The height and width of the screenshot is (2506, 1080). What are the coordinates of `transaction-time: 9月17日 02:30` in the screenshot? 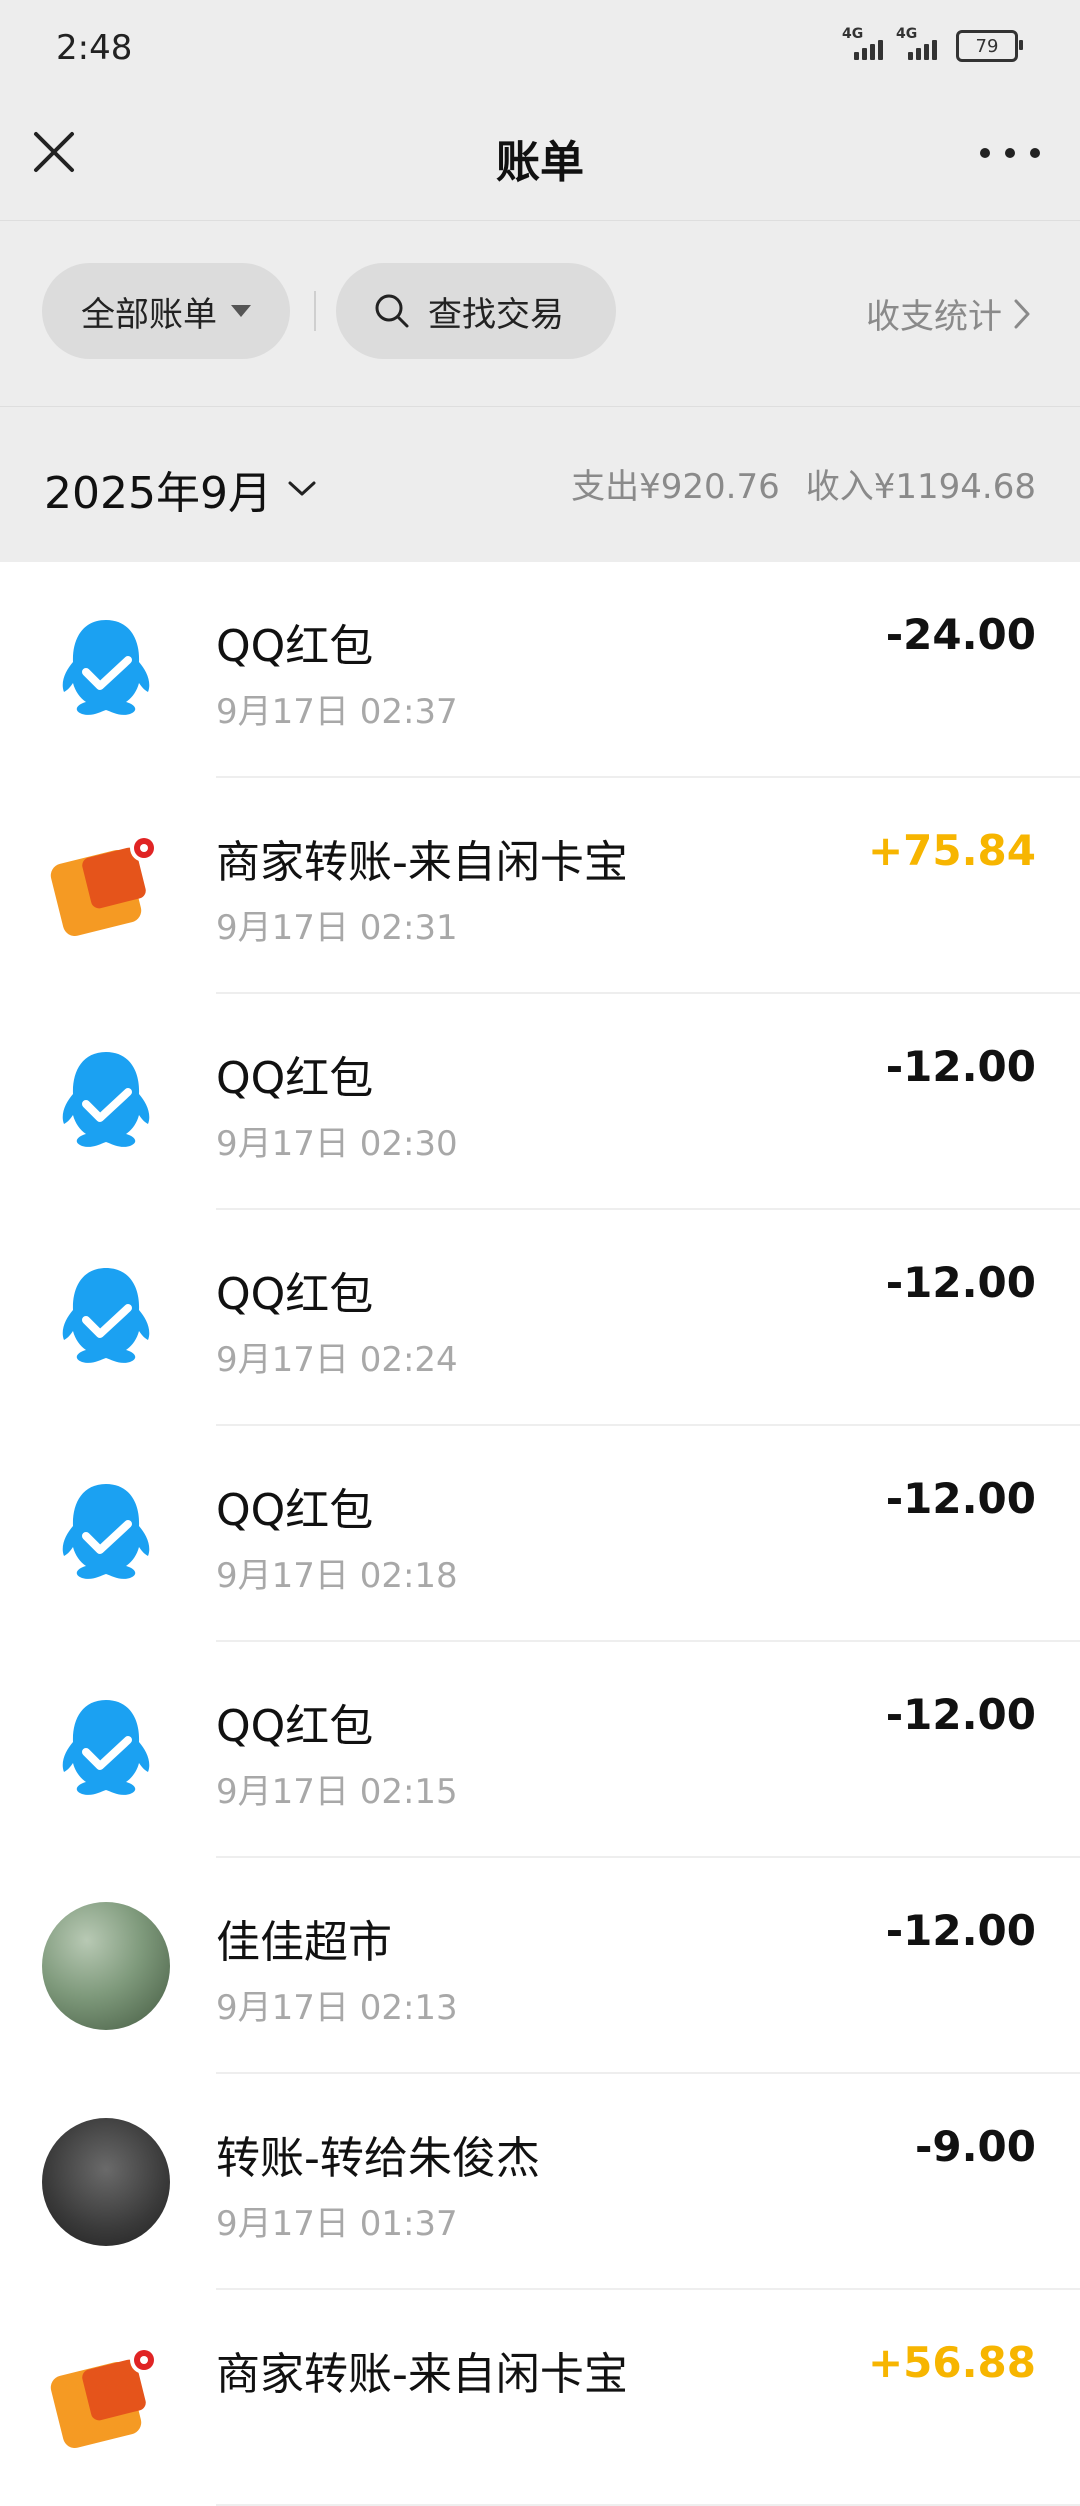 It's located at (337, 1144).